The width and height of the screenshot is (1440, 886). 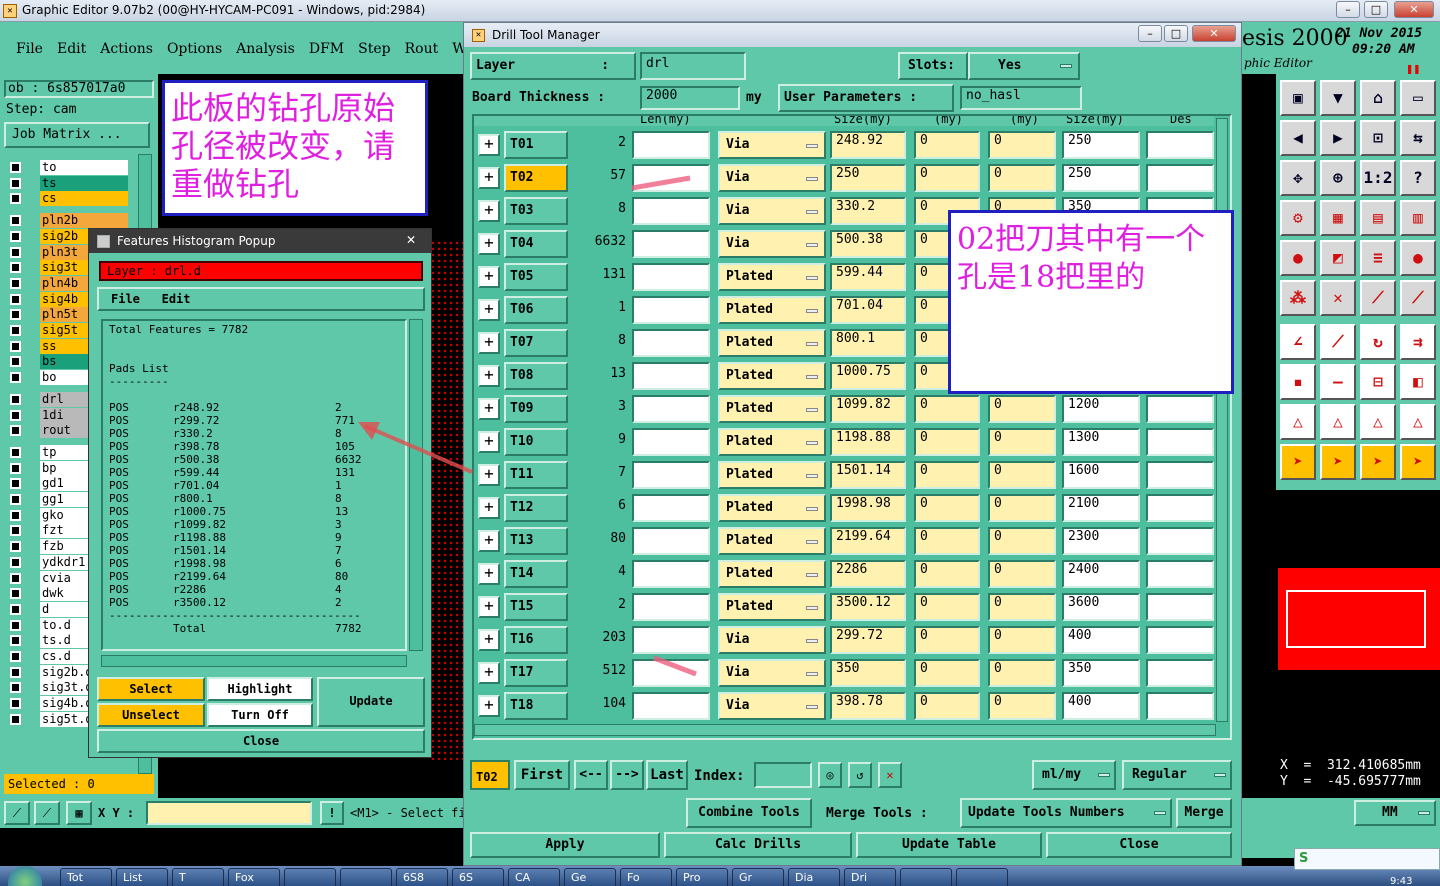 I want to click on taskbar-item: Dri, so click(x=870, y=877).